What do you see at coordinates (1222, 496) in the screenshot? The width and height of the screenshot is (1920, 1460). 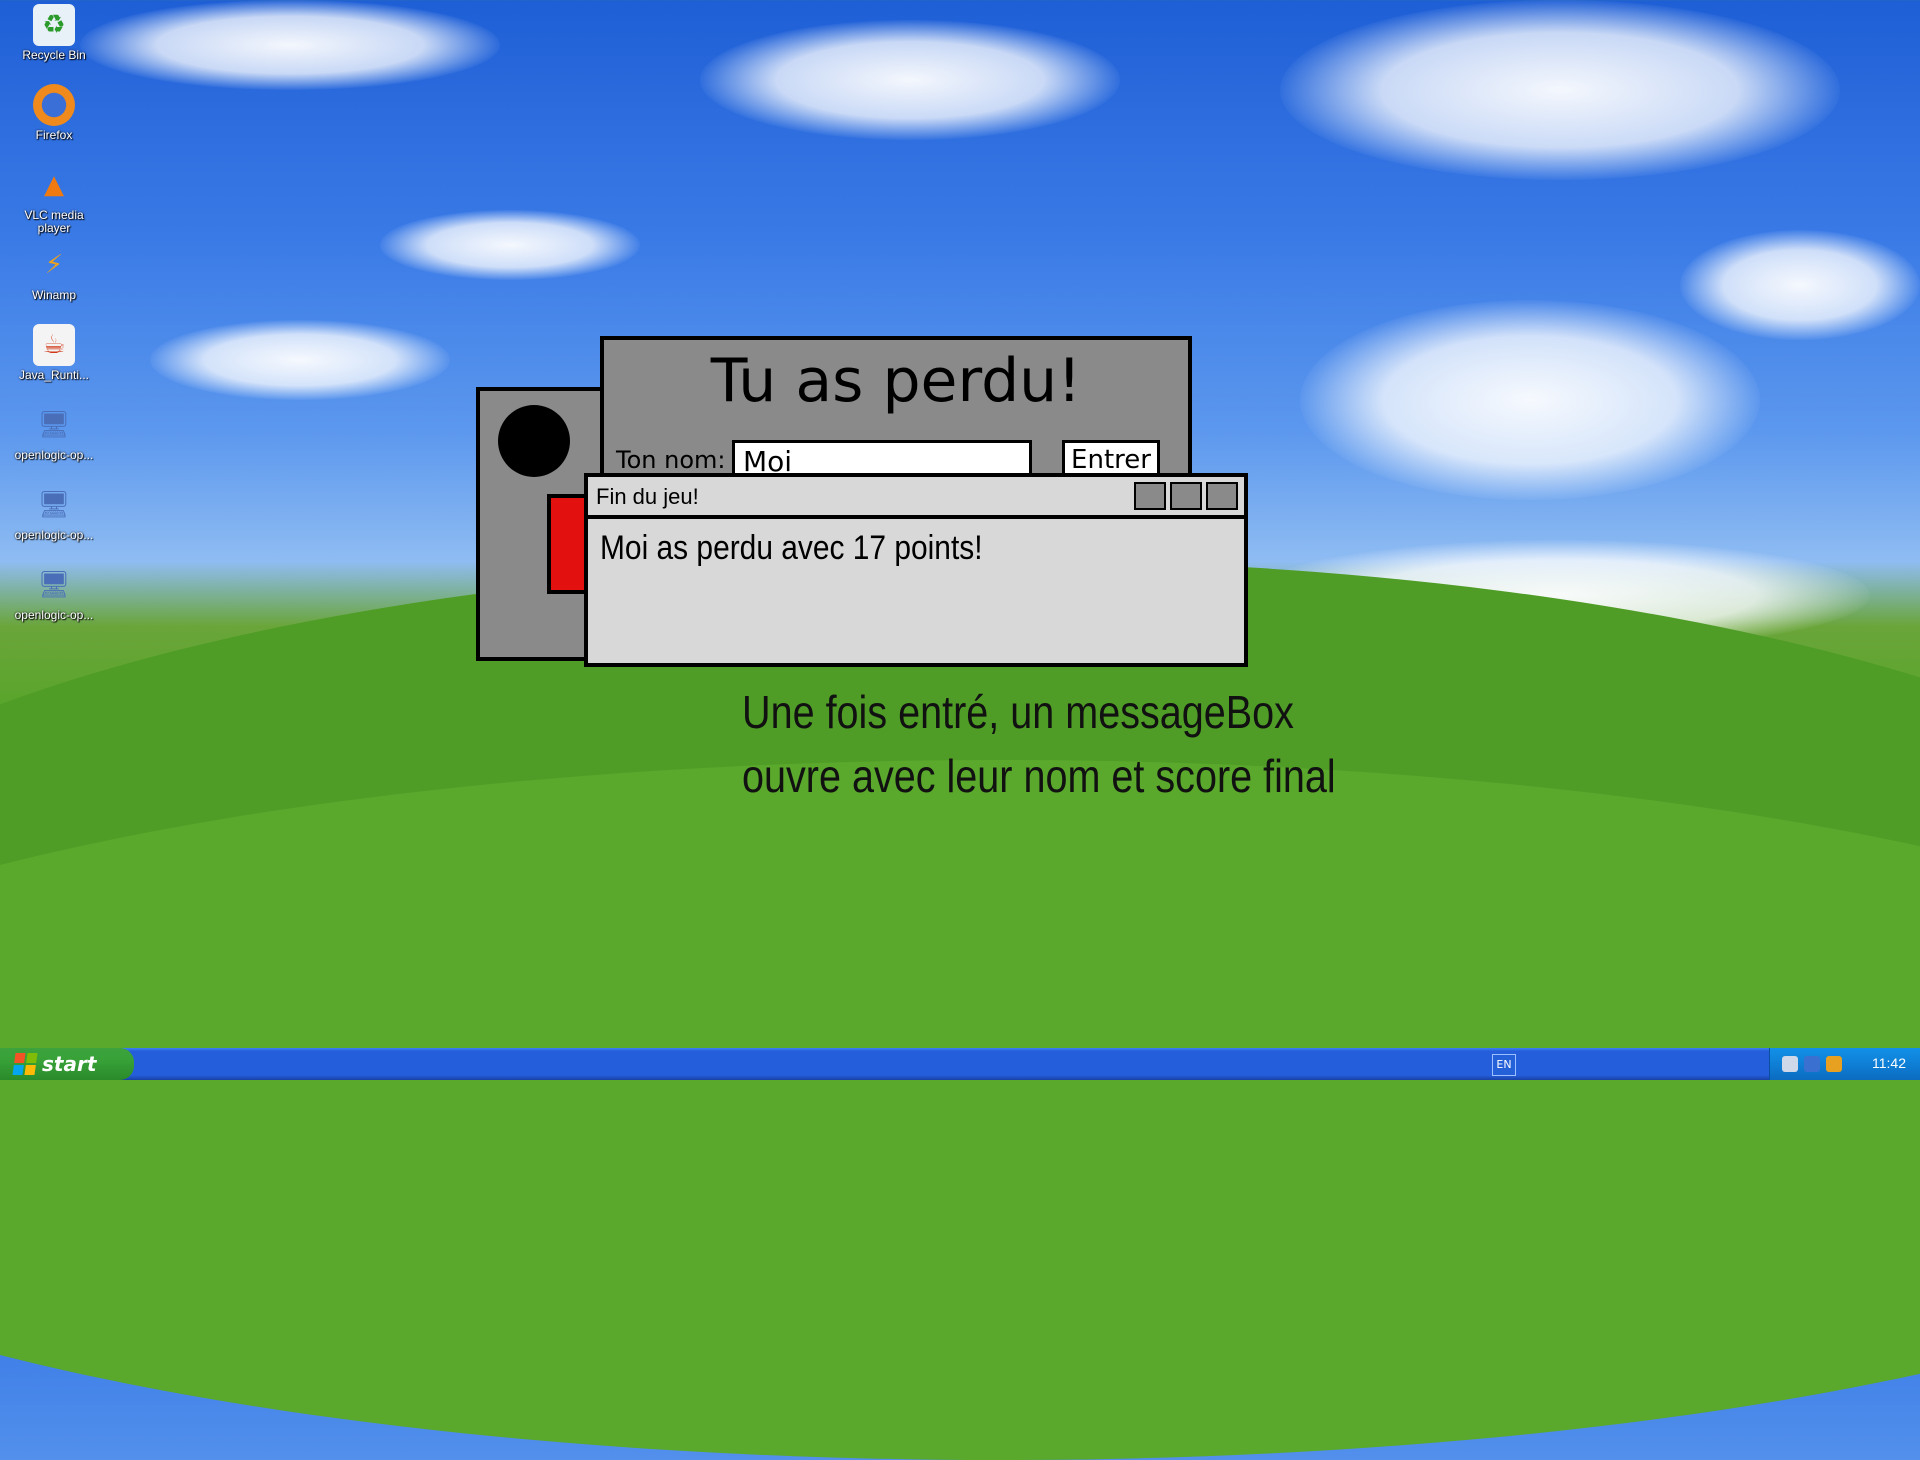 I see `close-button` at bounding box center [1222, 496].